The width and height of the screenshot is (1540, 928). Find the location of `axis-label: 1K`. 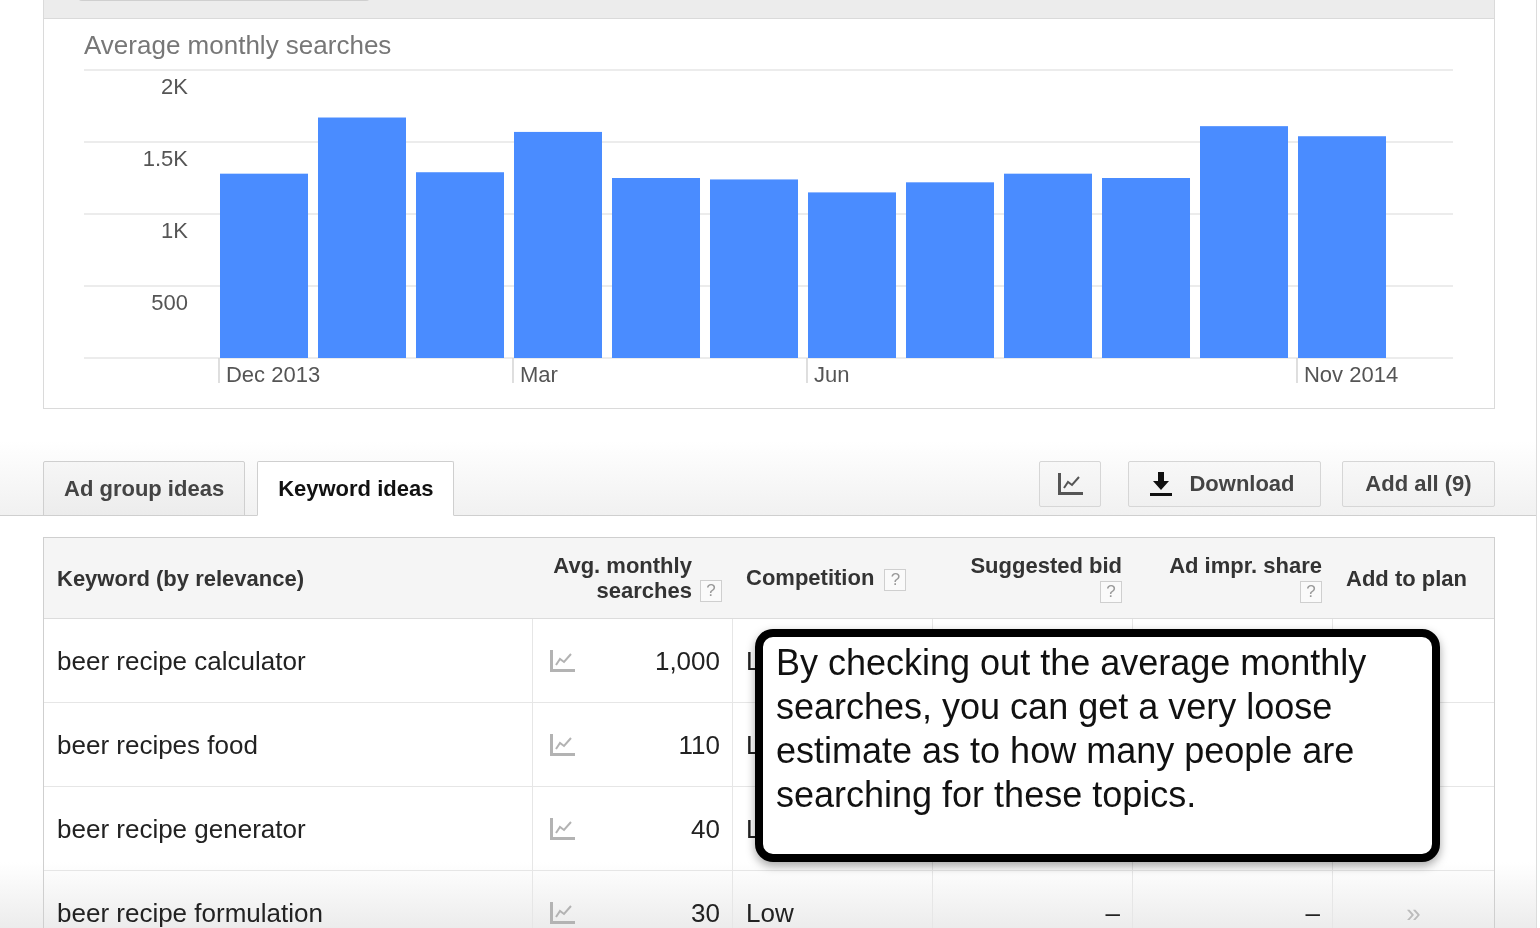

axis-label: 1K is located at coordinates (174, 230).